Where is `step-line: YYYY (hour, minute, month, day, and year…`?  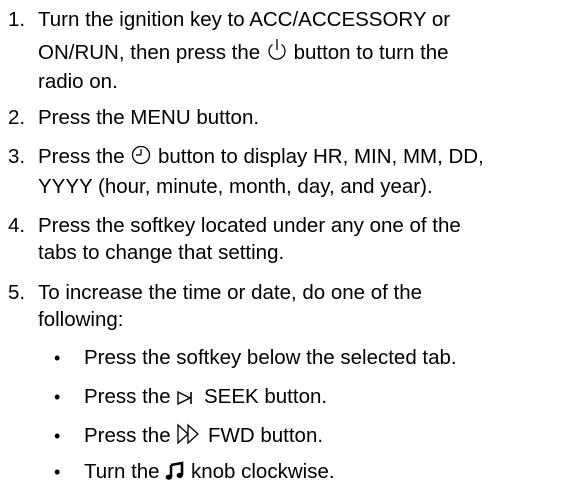 step-line: YYYY (hour, minute, month, day, and year… is located at coordinates (235, 186).